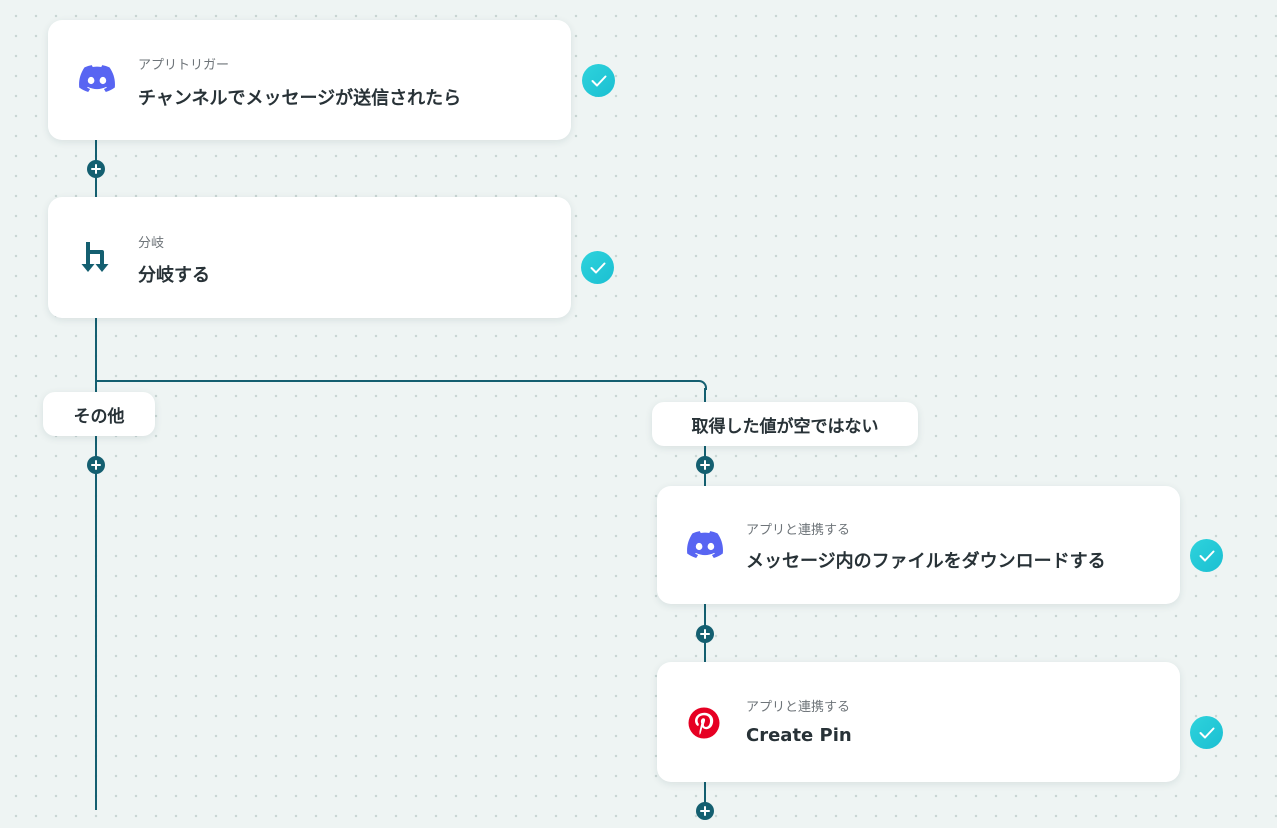 The image size is (1277, 828). Describe the element at coordinates (151, 243) in the screenshot. I see `step-subtitle: 分岐` at that location.